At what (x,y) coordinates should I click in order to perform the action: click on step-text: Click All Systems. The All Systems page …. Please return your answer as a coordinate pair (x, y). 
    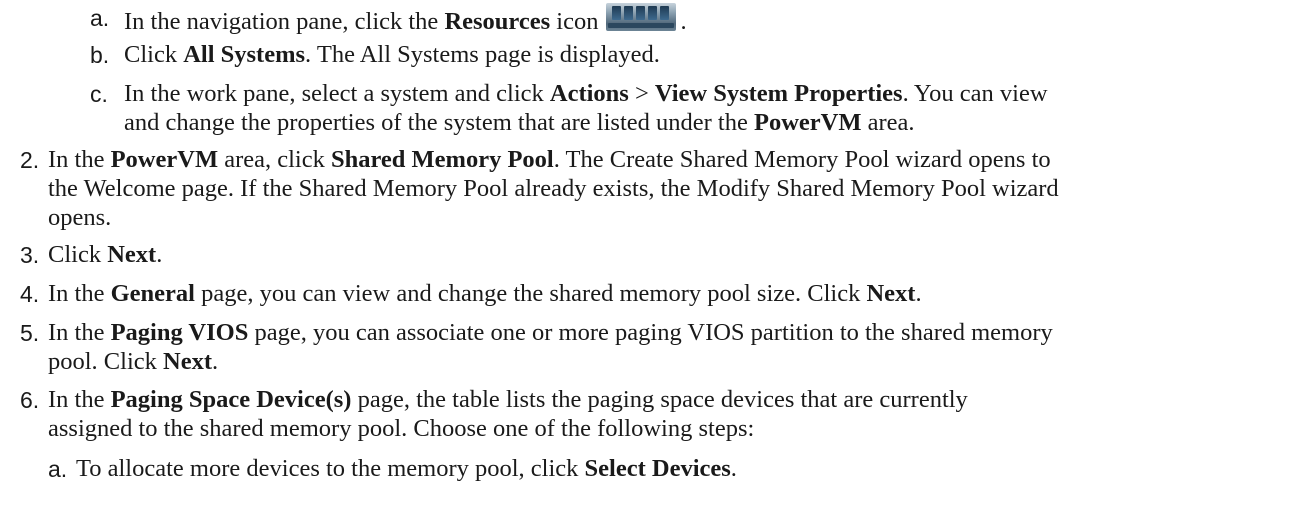
    Looking at the image, I should click on (392, 54).